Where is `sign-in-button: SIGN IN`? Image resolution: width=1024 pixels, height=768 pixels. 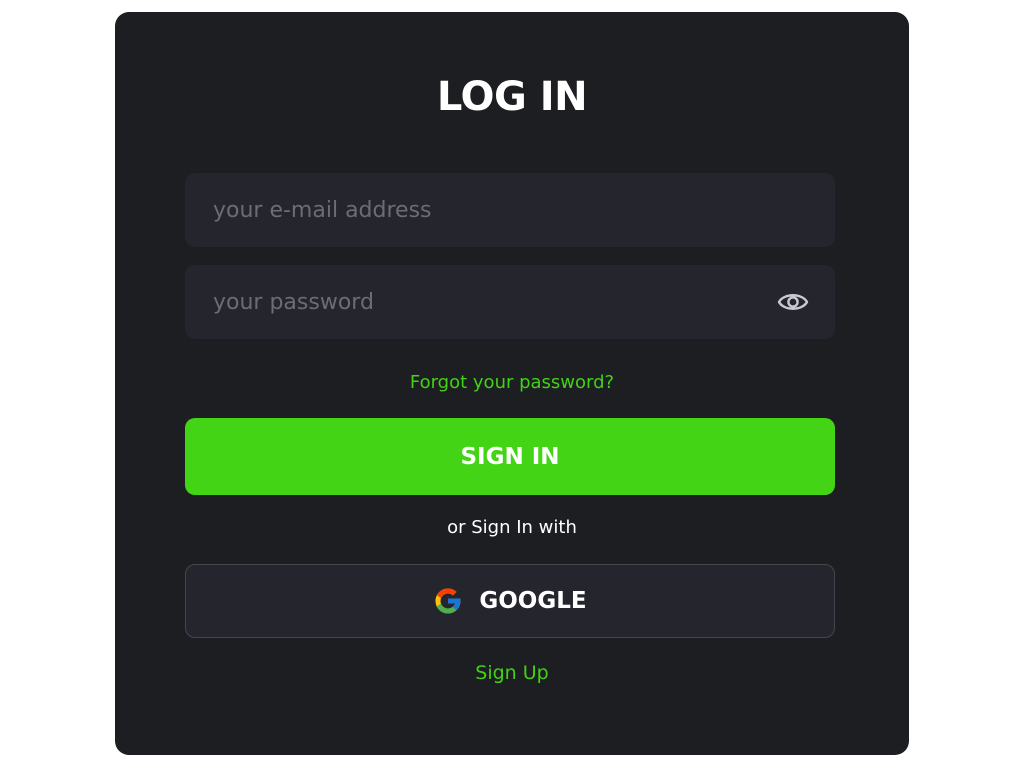 sign-in-button: SIGN IN is located at coordinates (510, 456).